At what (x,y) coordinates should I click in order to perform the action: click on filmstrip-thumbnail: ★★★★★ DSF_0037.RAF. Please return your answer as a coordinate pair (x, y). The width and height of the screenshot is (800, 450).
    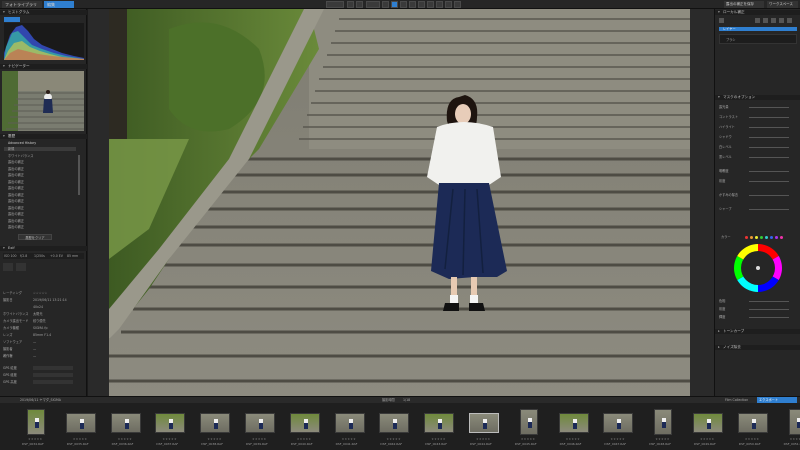
    Looking at the image, I should click on (170, 429).